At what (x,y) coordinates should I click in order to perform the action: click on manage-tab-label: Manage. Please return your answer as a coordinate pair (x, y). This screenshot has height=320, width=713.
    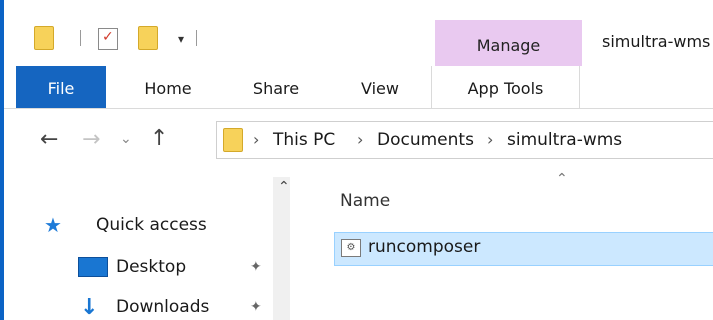
    Looking at the image, I should click on (508, 45).